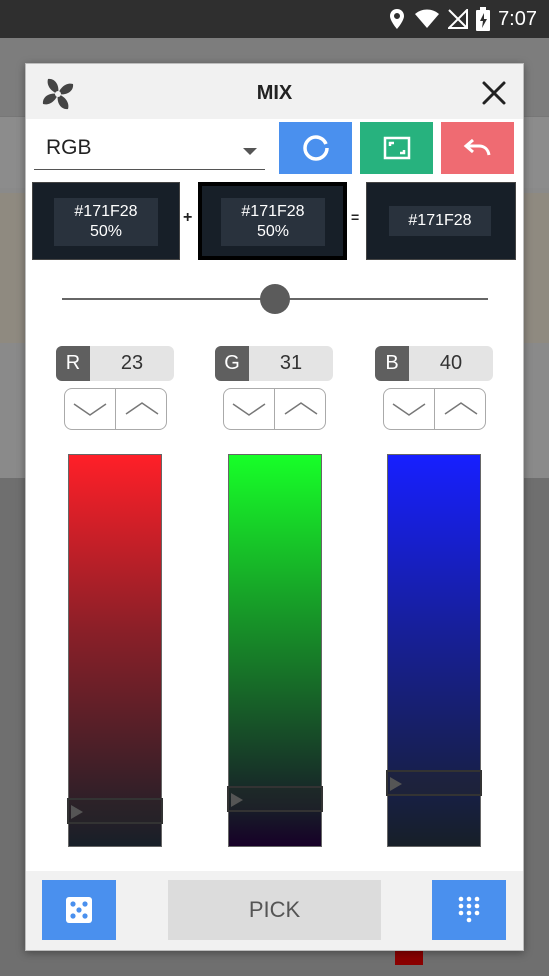 This screenshot has height=976, width=549. Describe the element at coordinates (69, 147) in the screenshot. I see `color-mode-value: RGB` at that location.